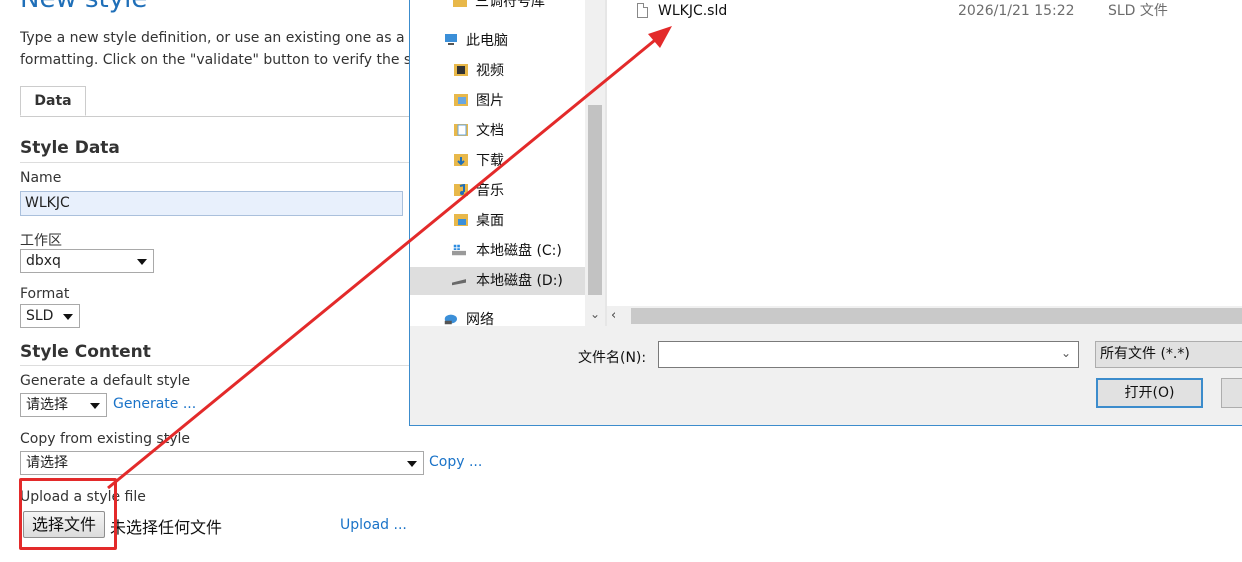 The image size is (1242, 562). Describe the element at coordinates (459, 250) in the screenshot. I see `windows-drive-icon` at that location.